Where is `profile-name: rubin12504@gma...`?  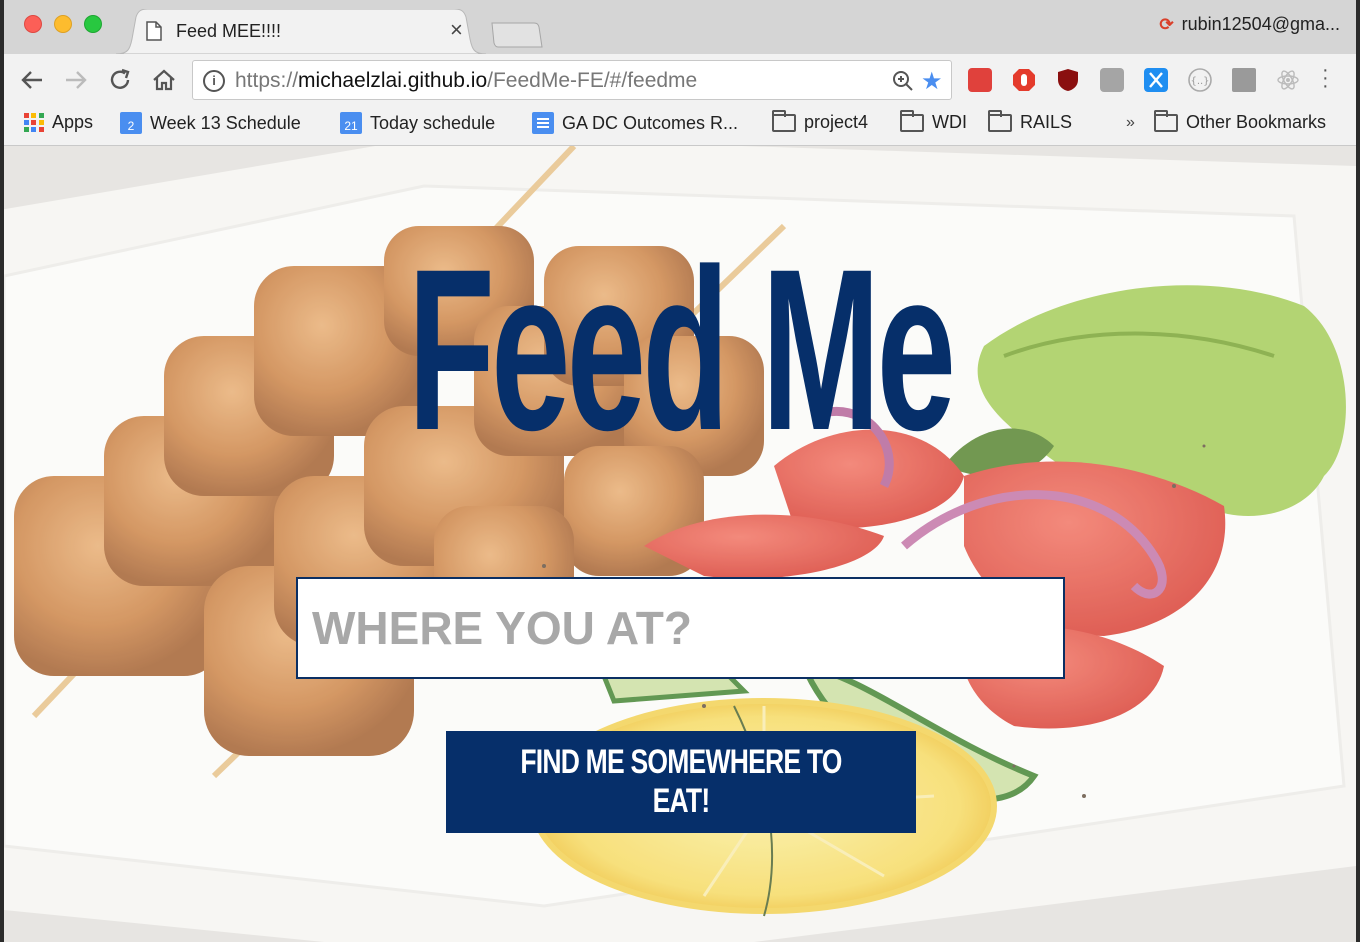
profile-name: rubin12504@gma... is located at coordinates (1260, 24).